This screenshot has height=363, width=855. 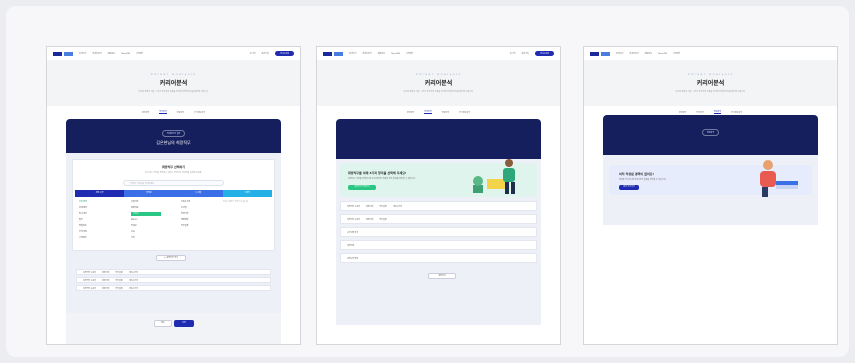 I want to click on list-item: 무역·유통, so click(x=101, y=232).